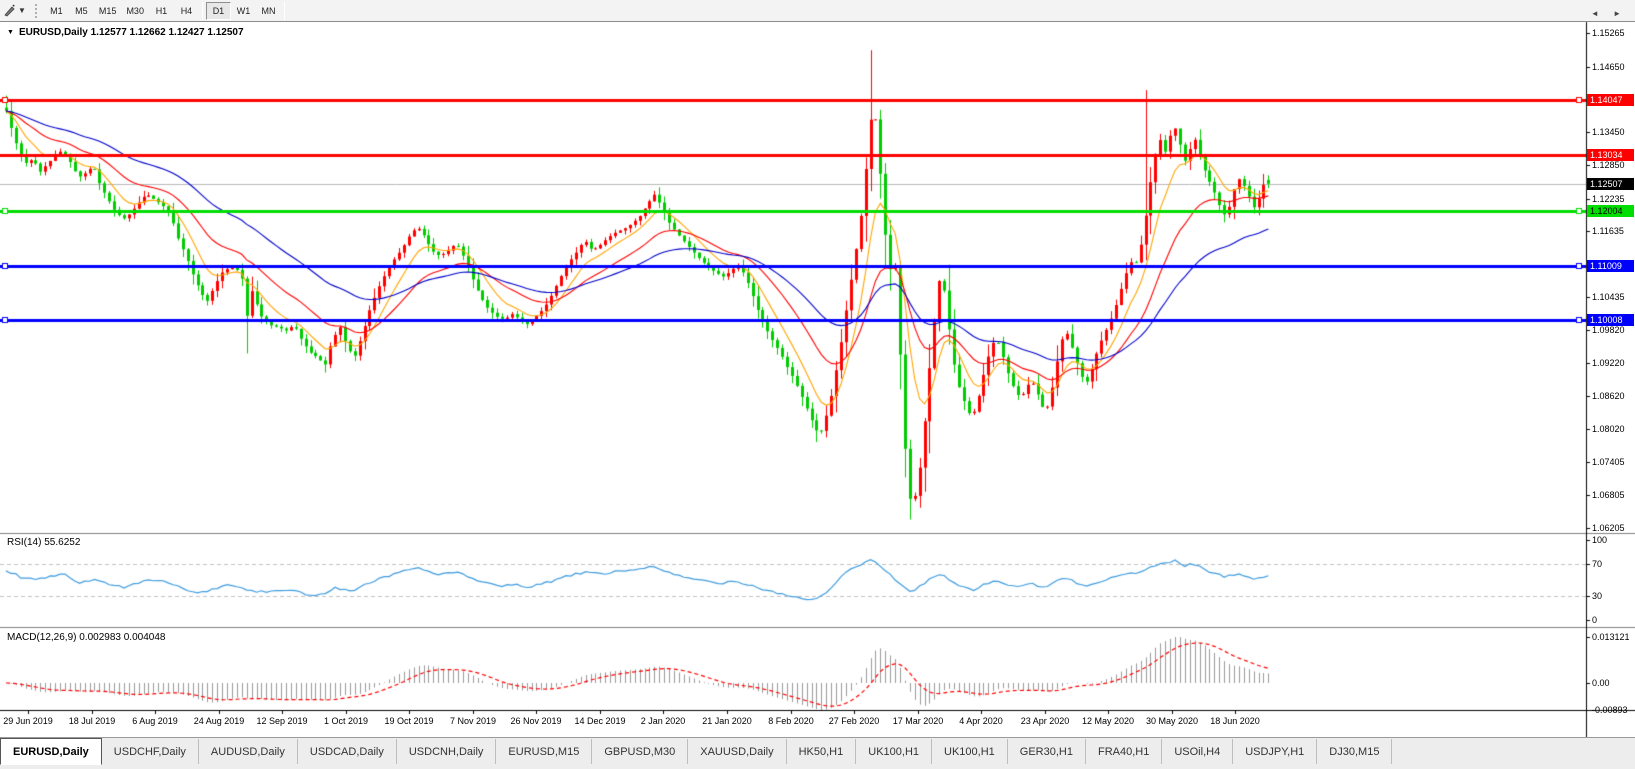 The image size is (1635, 769). Describe the element at coordinates (981, 721) in the screenshot. I see `date-tick-label: 4 Apr 2020` at that location.